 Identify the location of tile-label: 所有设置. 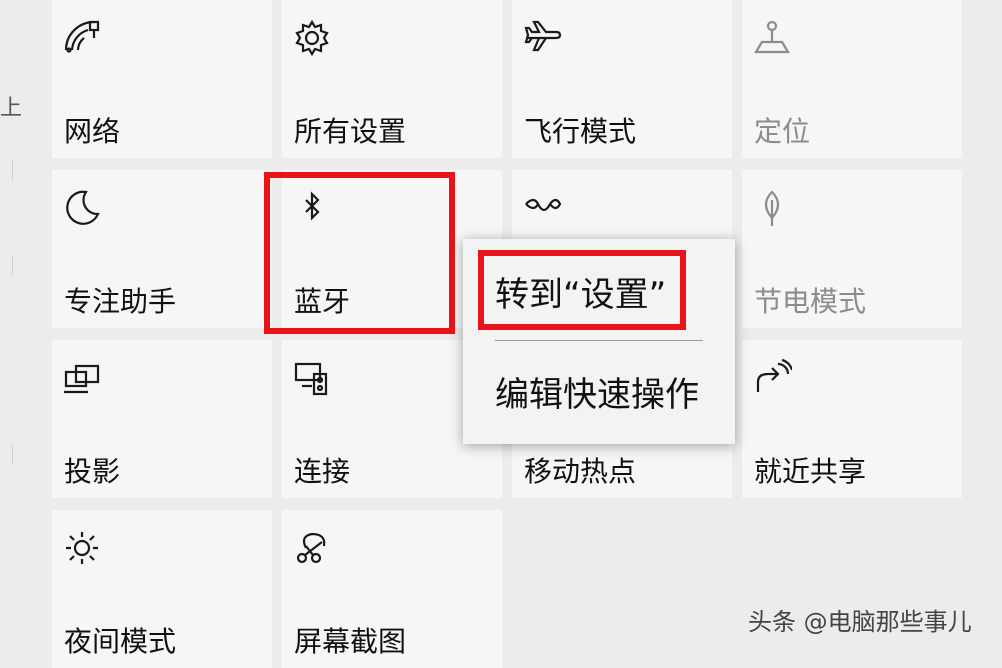
(350, 131).